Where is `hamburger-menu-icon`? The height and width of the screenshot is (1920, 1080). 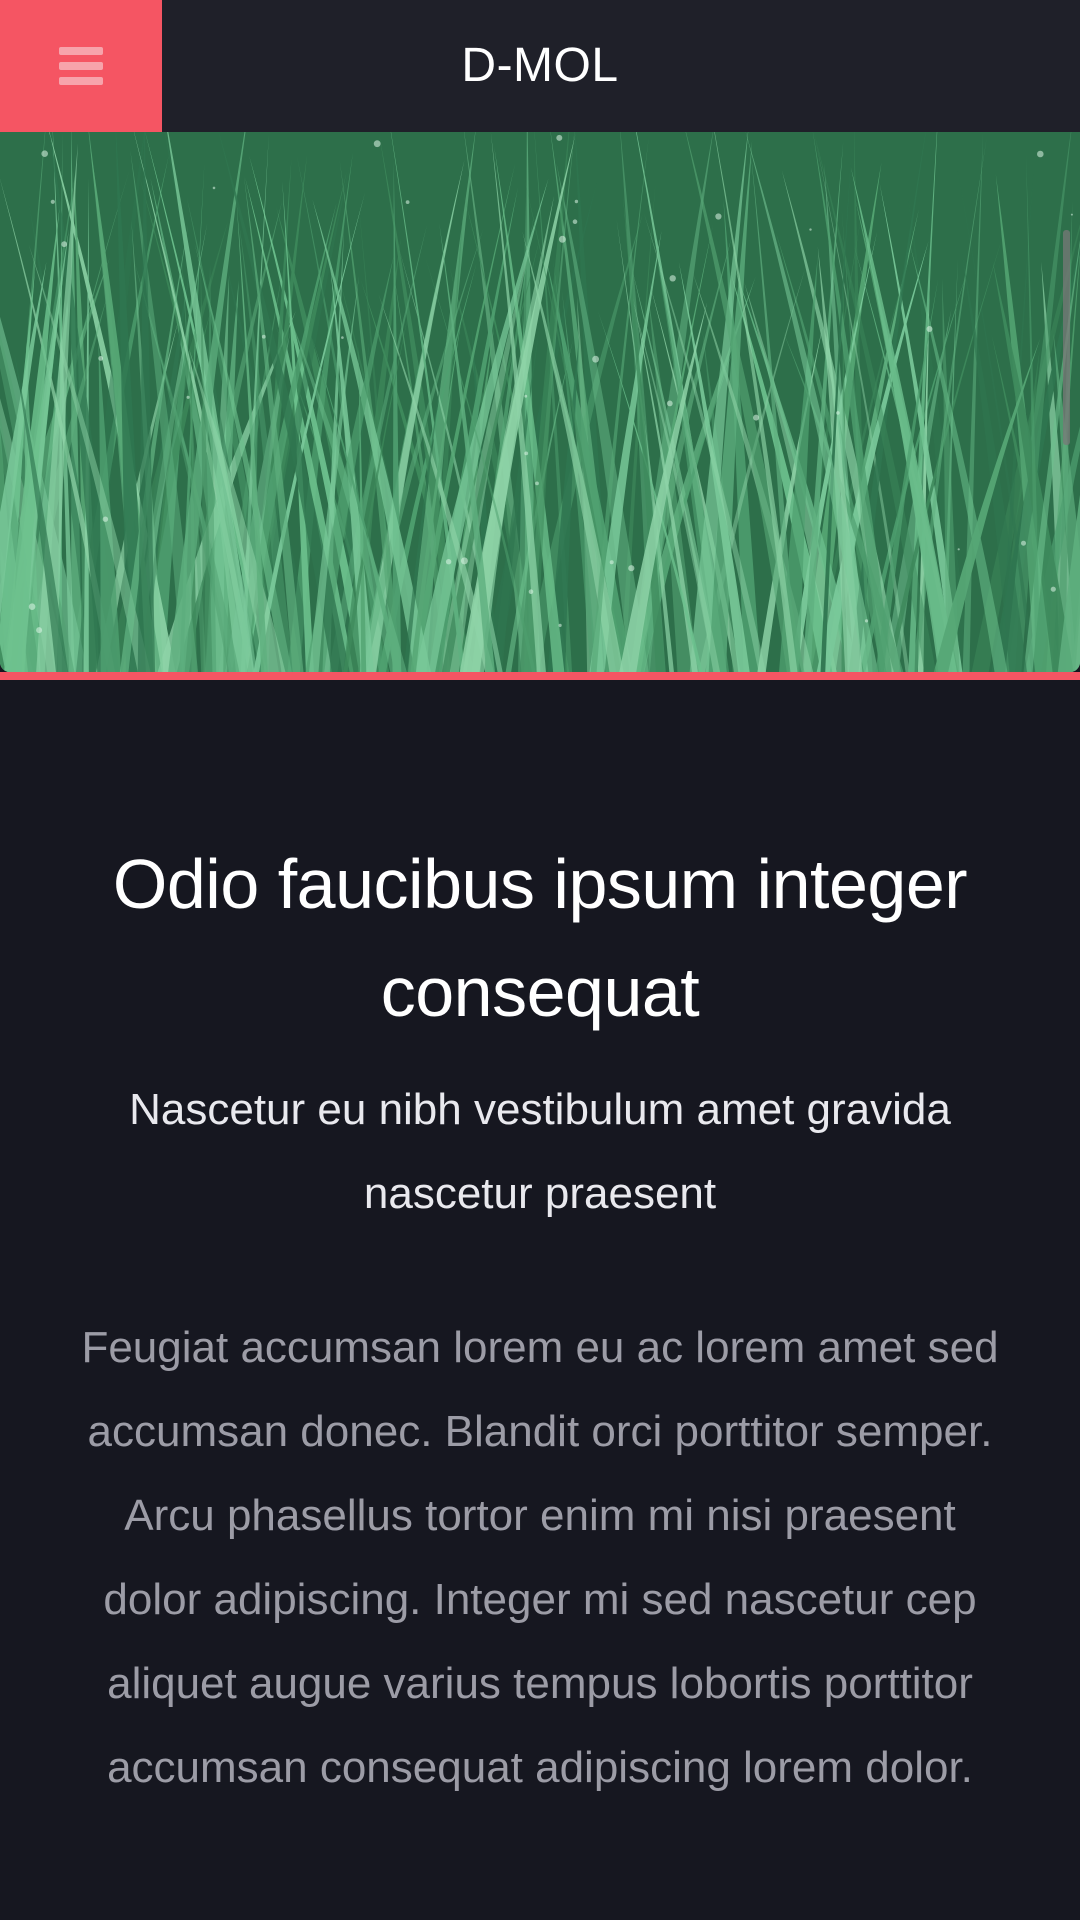 hamburger-menu-icon is located at coordinates (81, 66).